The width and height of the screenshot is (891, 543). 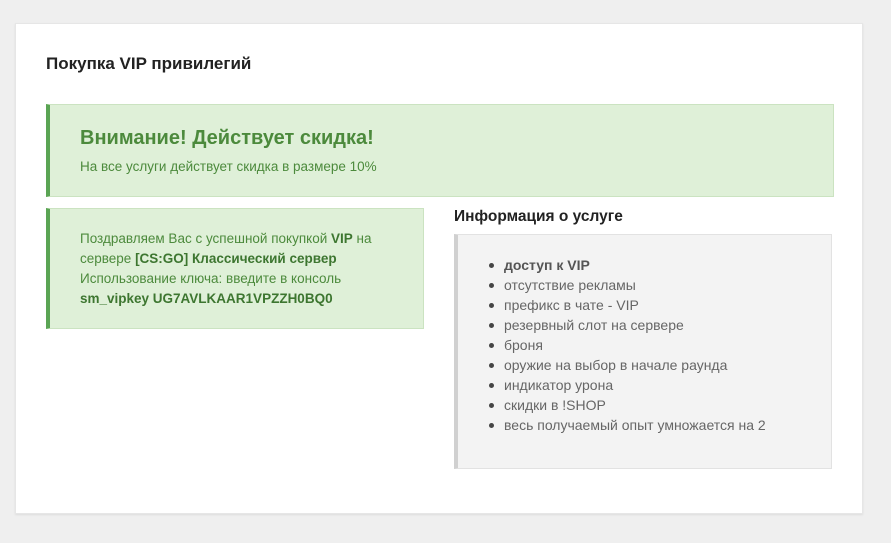 I want to click on success-line1-suffix: на, so click(x=362, y=238).